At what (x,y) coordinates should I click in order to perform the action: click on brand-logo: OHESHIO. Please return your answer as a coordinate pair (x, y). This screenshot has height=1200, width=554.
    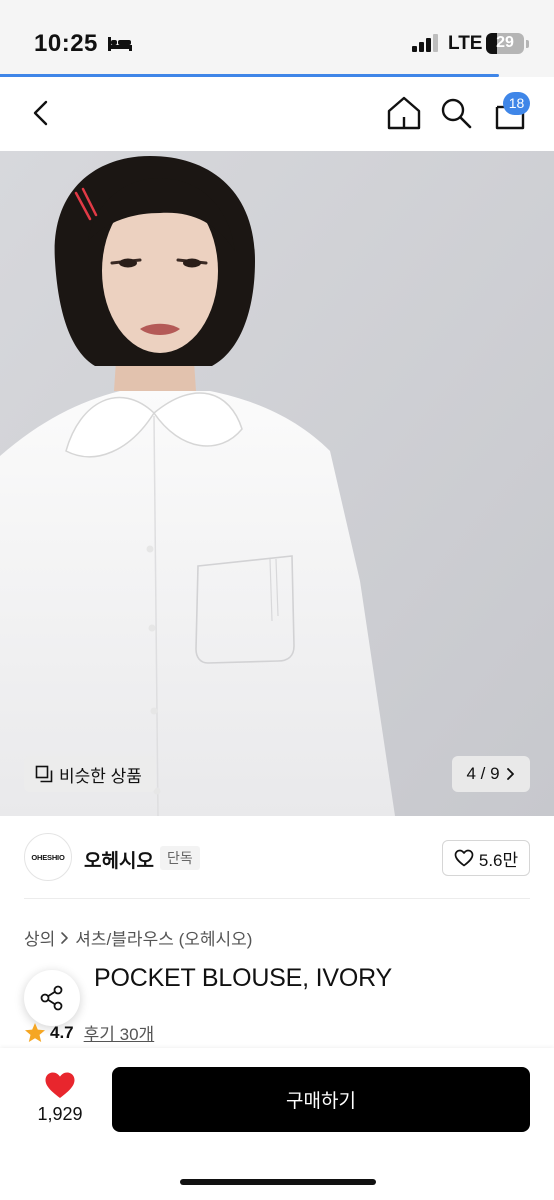
    Looking at the image, I should click on (48, 857).